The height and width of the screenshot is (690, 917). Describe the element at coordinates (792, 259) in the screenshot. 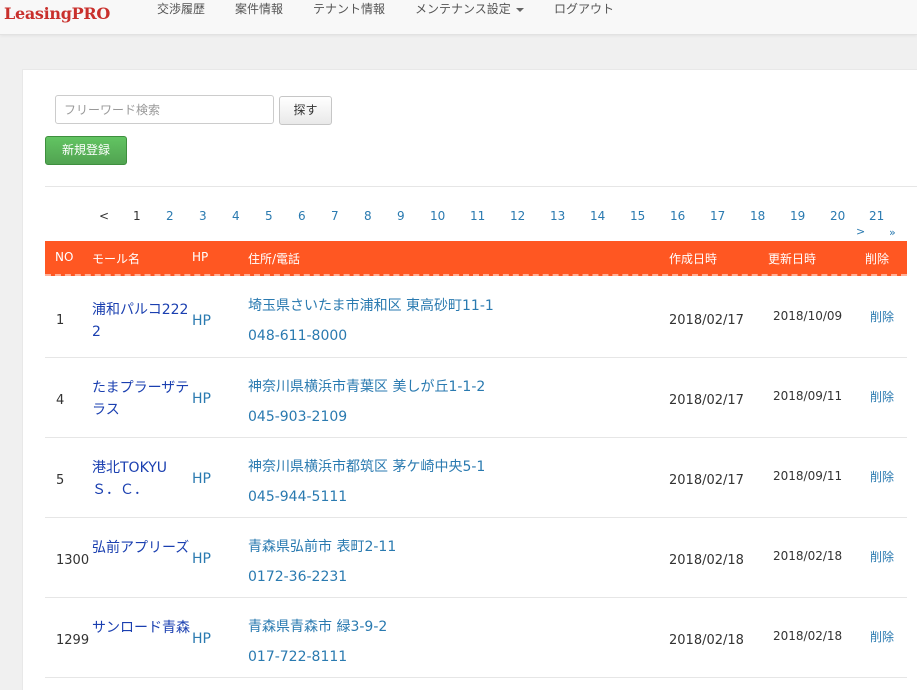

I see `column-header-updated: 更新日時` at that location.